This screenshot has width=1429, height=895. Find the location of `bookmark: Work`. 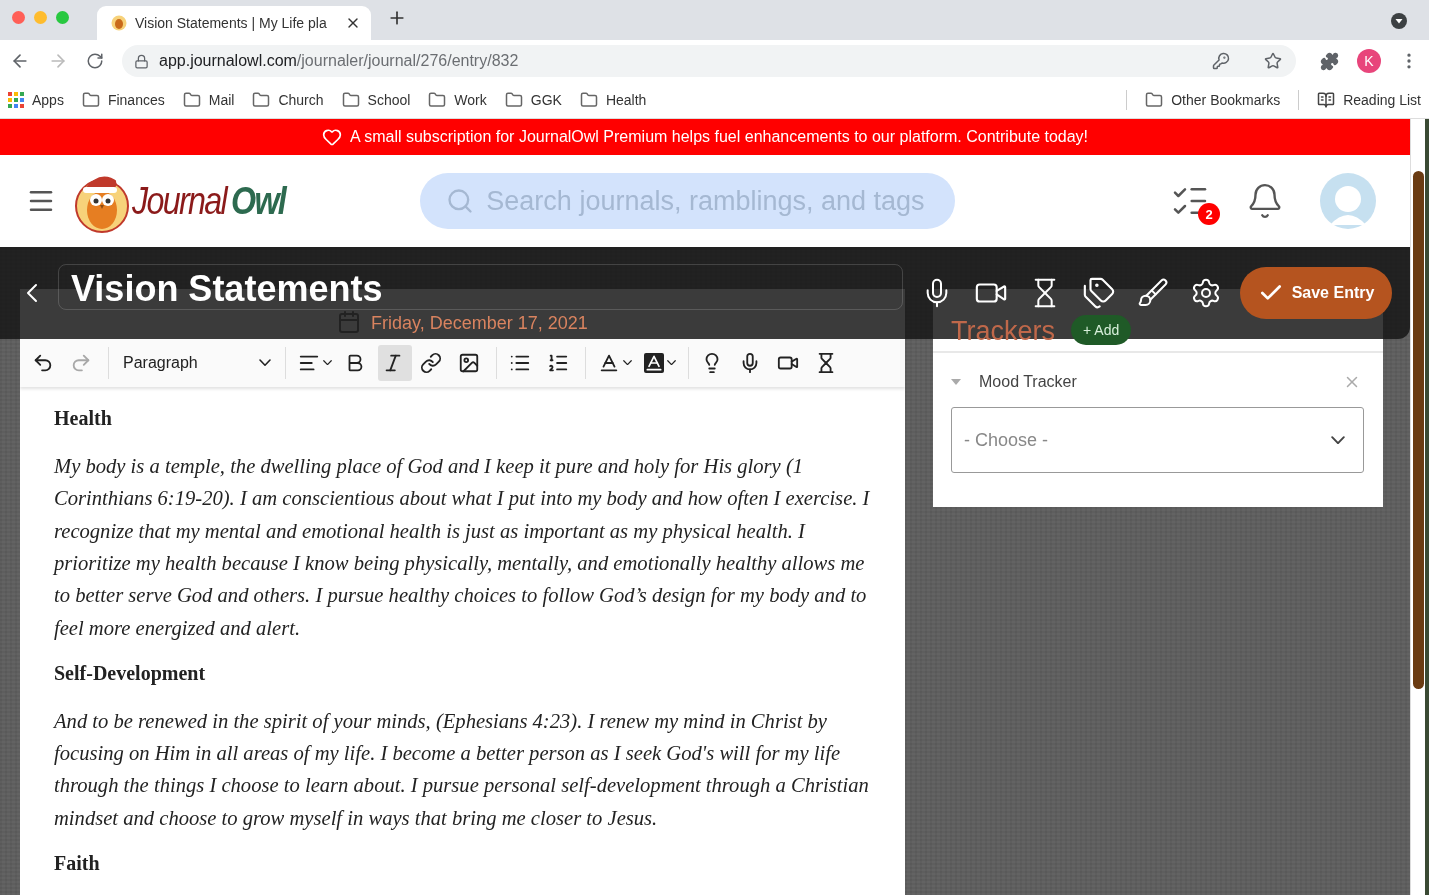

bookmark: Work is located at coordinates (457, 100).